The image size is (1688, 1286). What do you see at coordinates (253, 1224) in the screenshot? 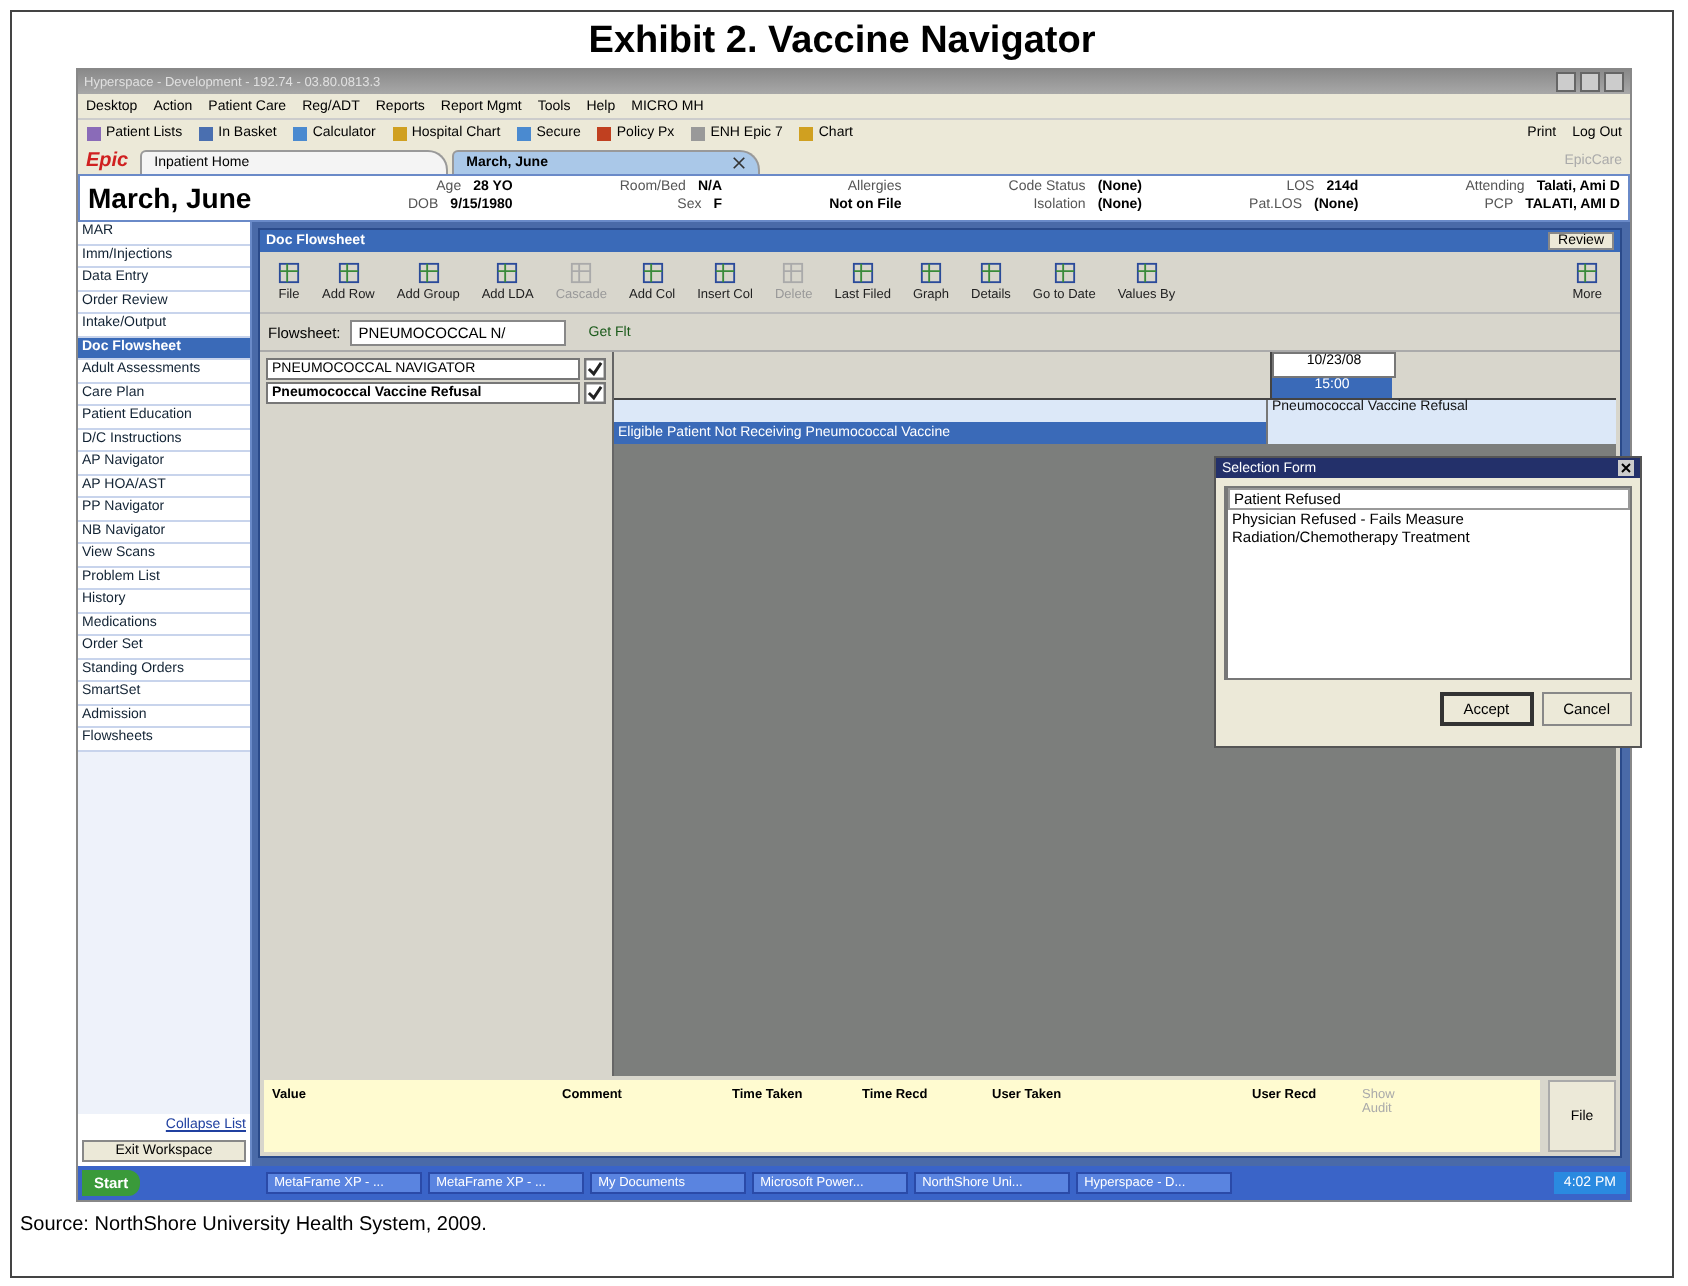
I see `source-note: Source: NorthShore University Health System, 2009.` at bounding box center [253, 1224].